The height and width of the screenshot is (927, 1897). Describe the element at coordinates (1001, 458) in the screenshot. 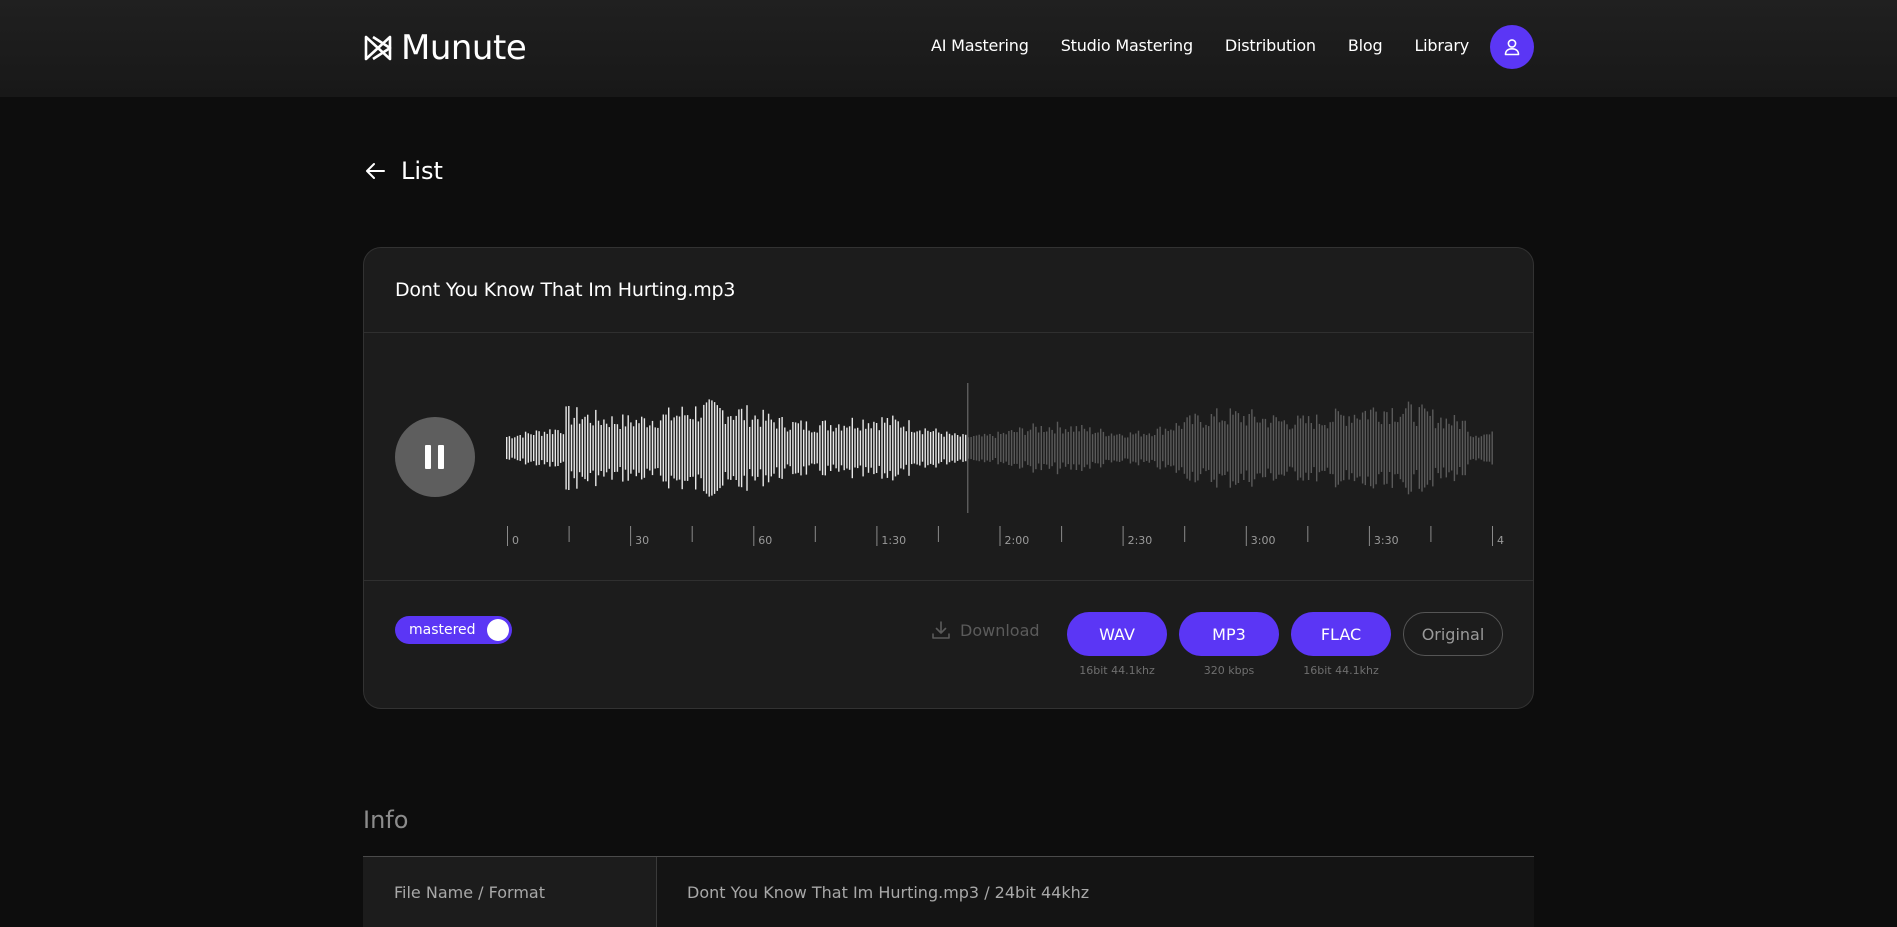

I see `waveform` at that location.